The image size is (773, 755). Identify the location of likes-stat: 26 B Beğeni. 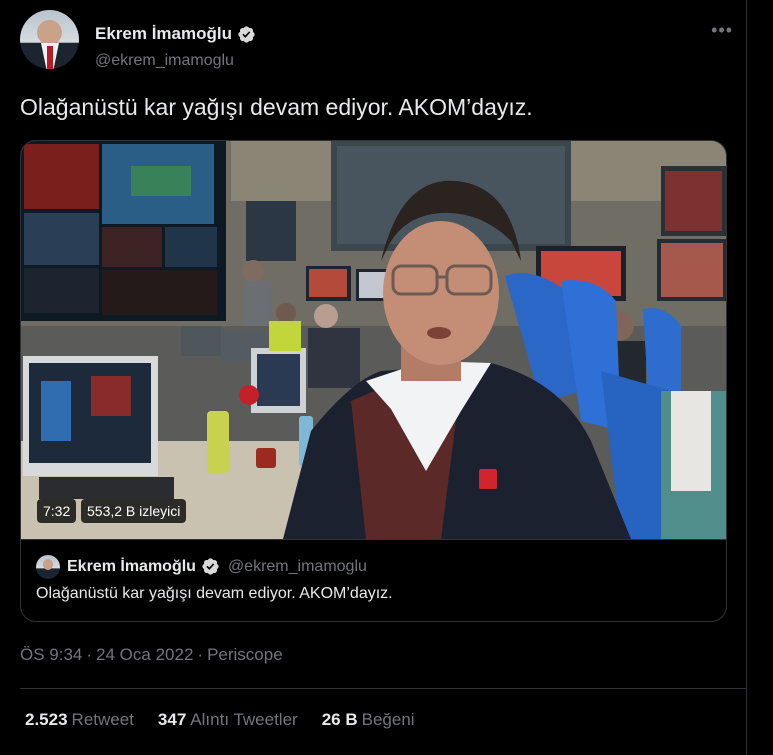
(368, 720).